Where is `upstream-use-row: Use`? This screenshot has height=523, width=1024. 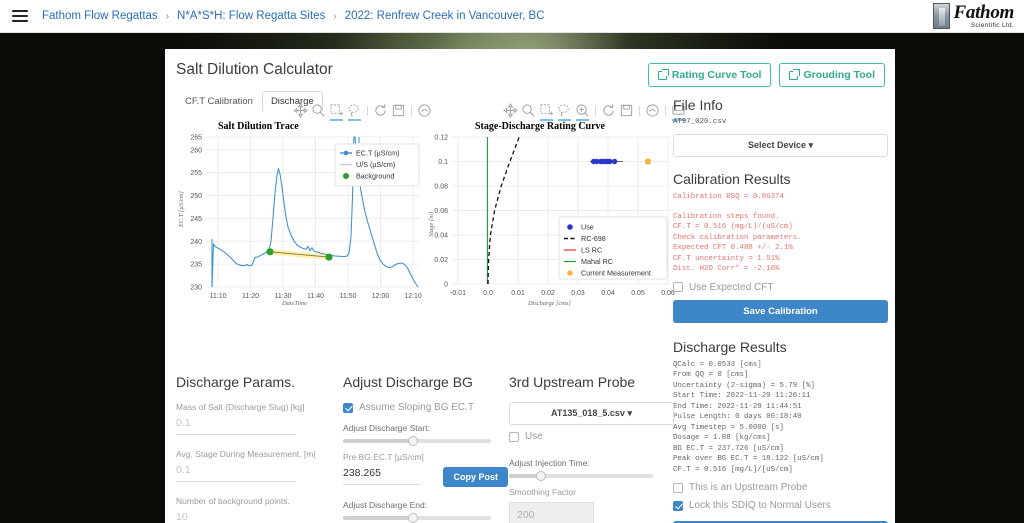
upstream-use-row: Use is located at coordinates (591, 436).